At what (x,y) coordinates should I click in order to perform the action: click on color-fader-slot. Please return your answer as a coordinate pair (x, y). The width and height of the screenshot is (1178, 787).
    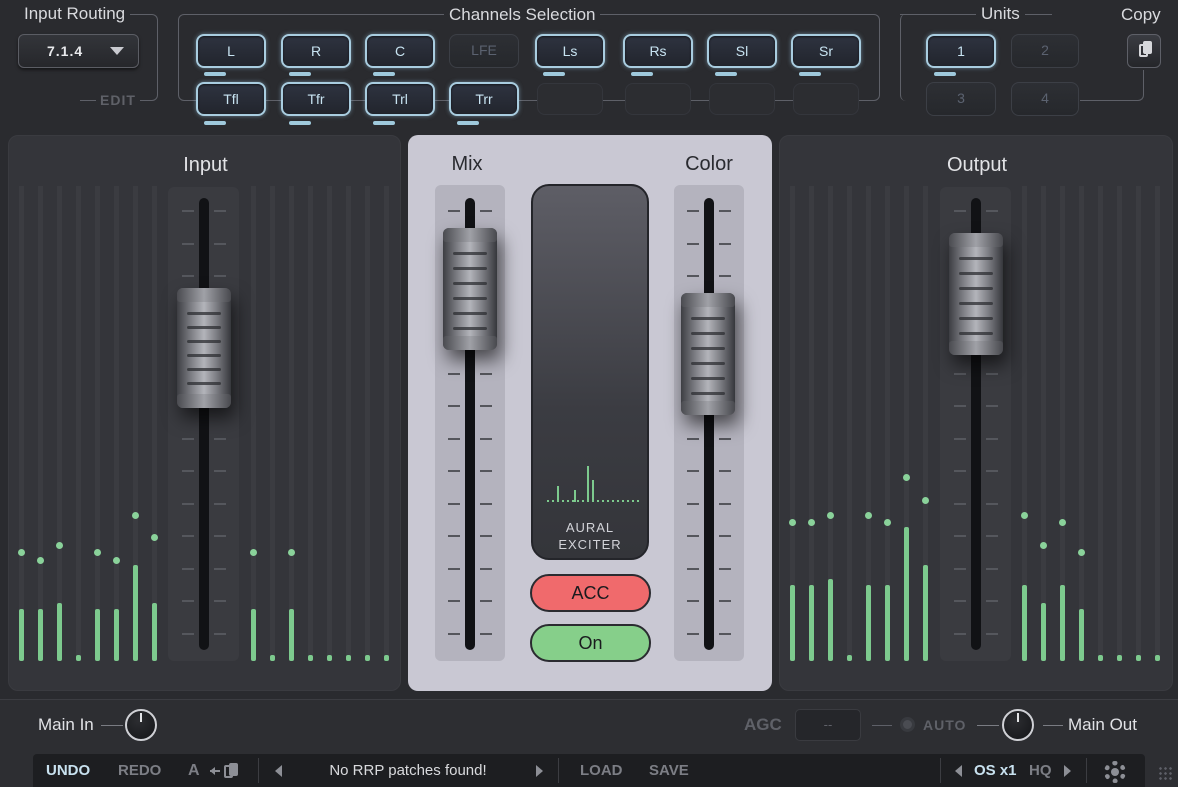
    Looking at the image, I should click on (709, 424).